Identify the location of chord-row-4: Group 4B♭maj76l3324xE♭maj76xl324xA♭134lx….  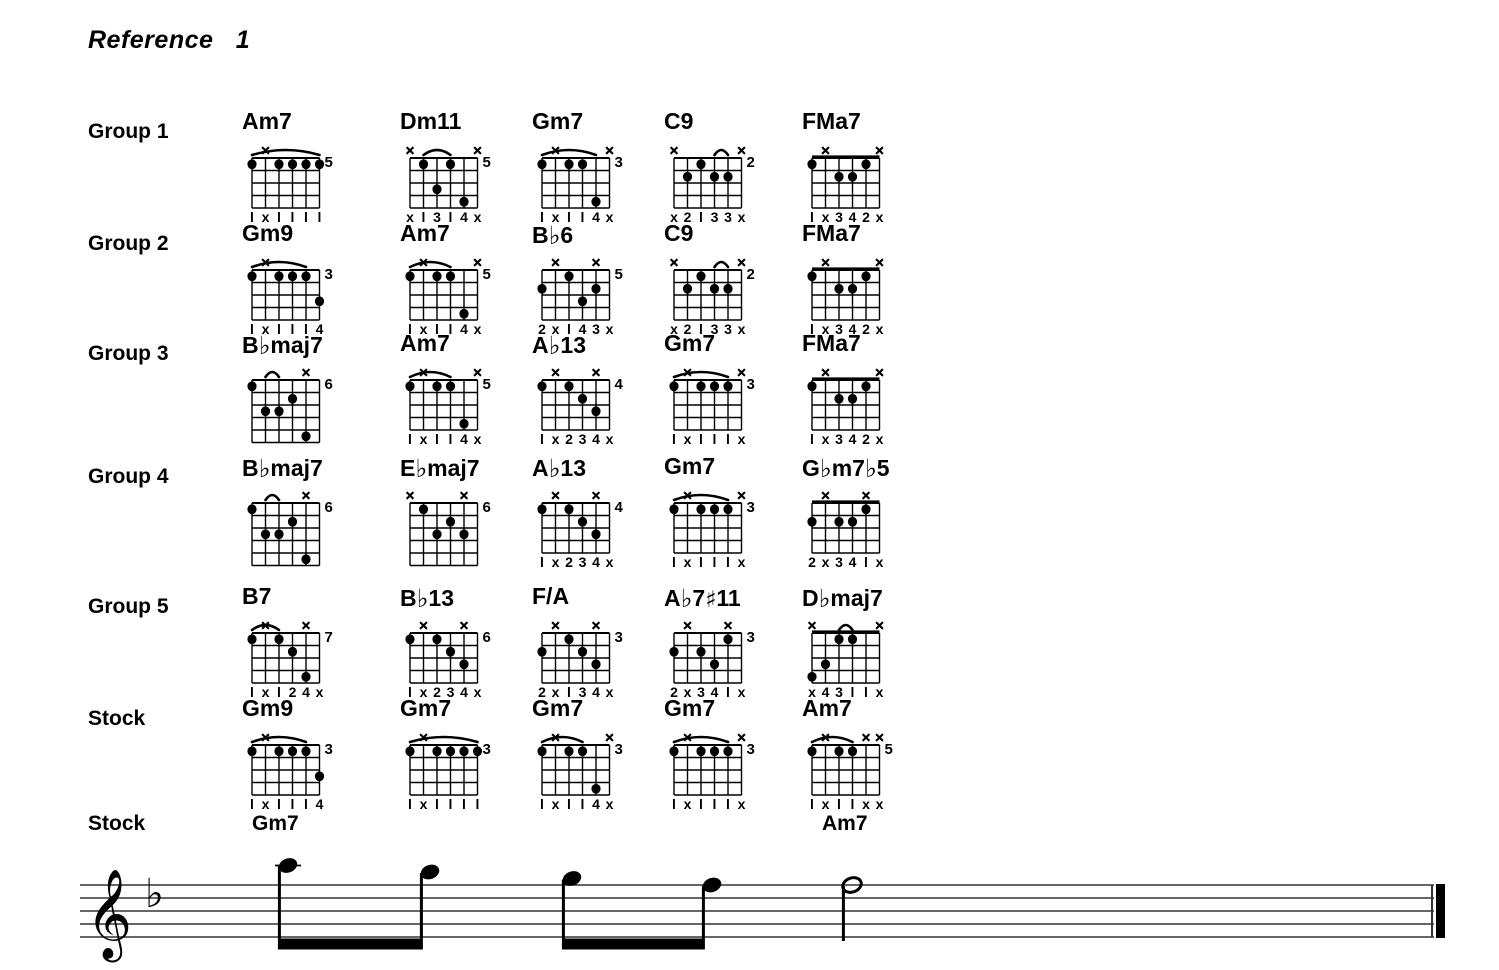
(749, 512).